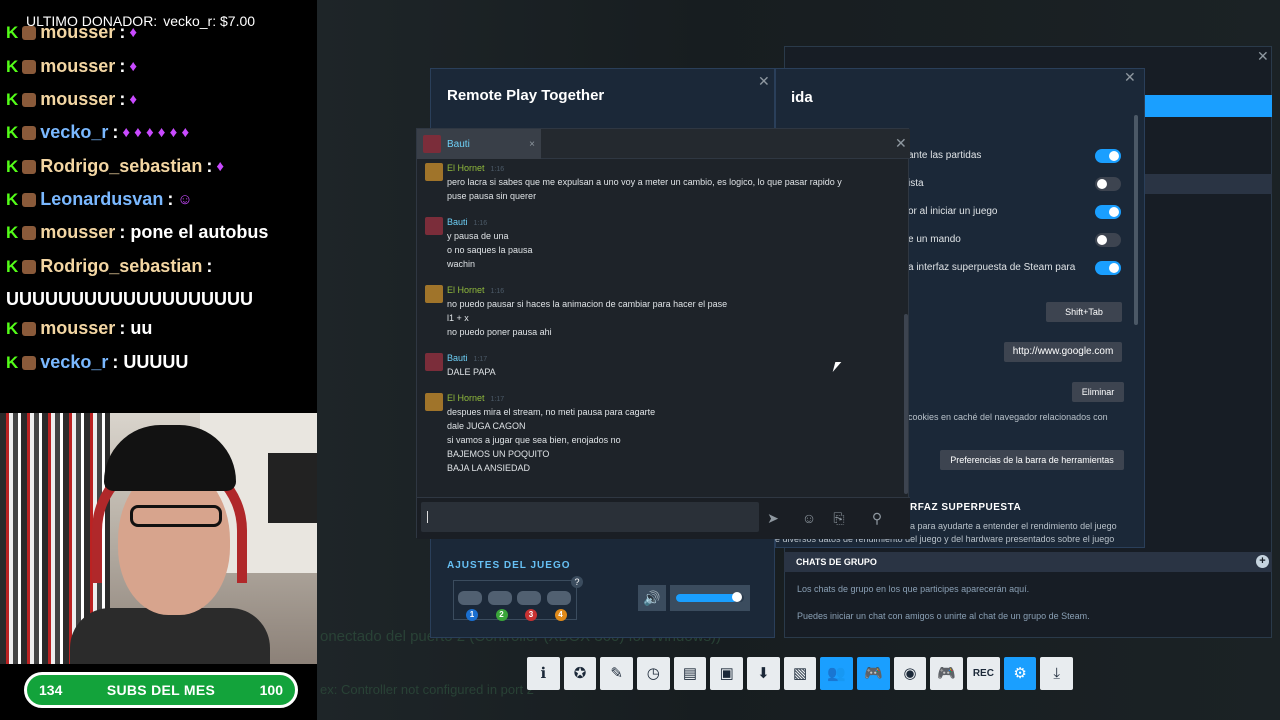 The height and width of the screenshot is (720, 1280). I want to click on chat-message-input, so click(590, 517).